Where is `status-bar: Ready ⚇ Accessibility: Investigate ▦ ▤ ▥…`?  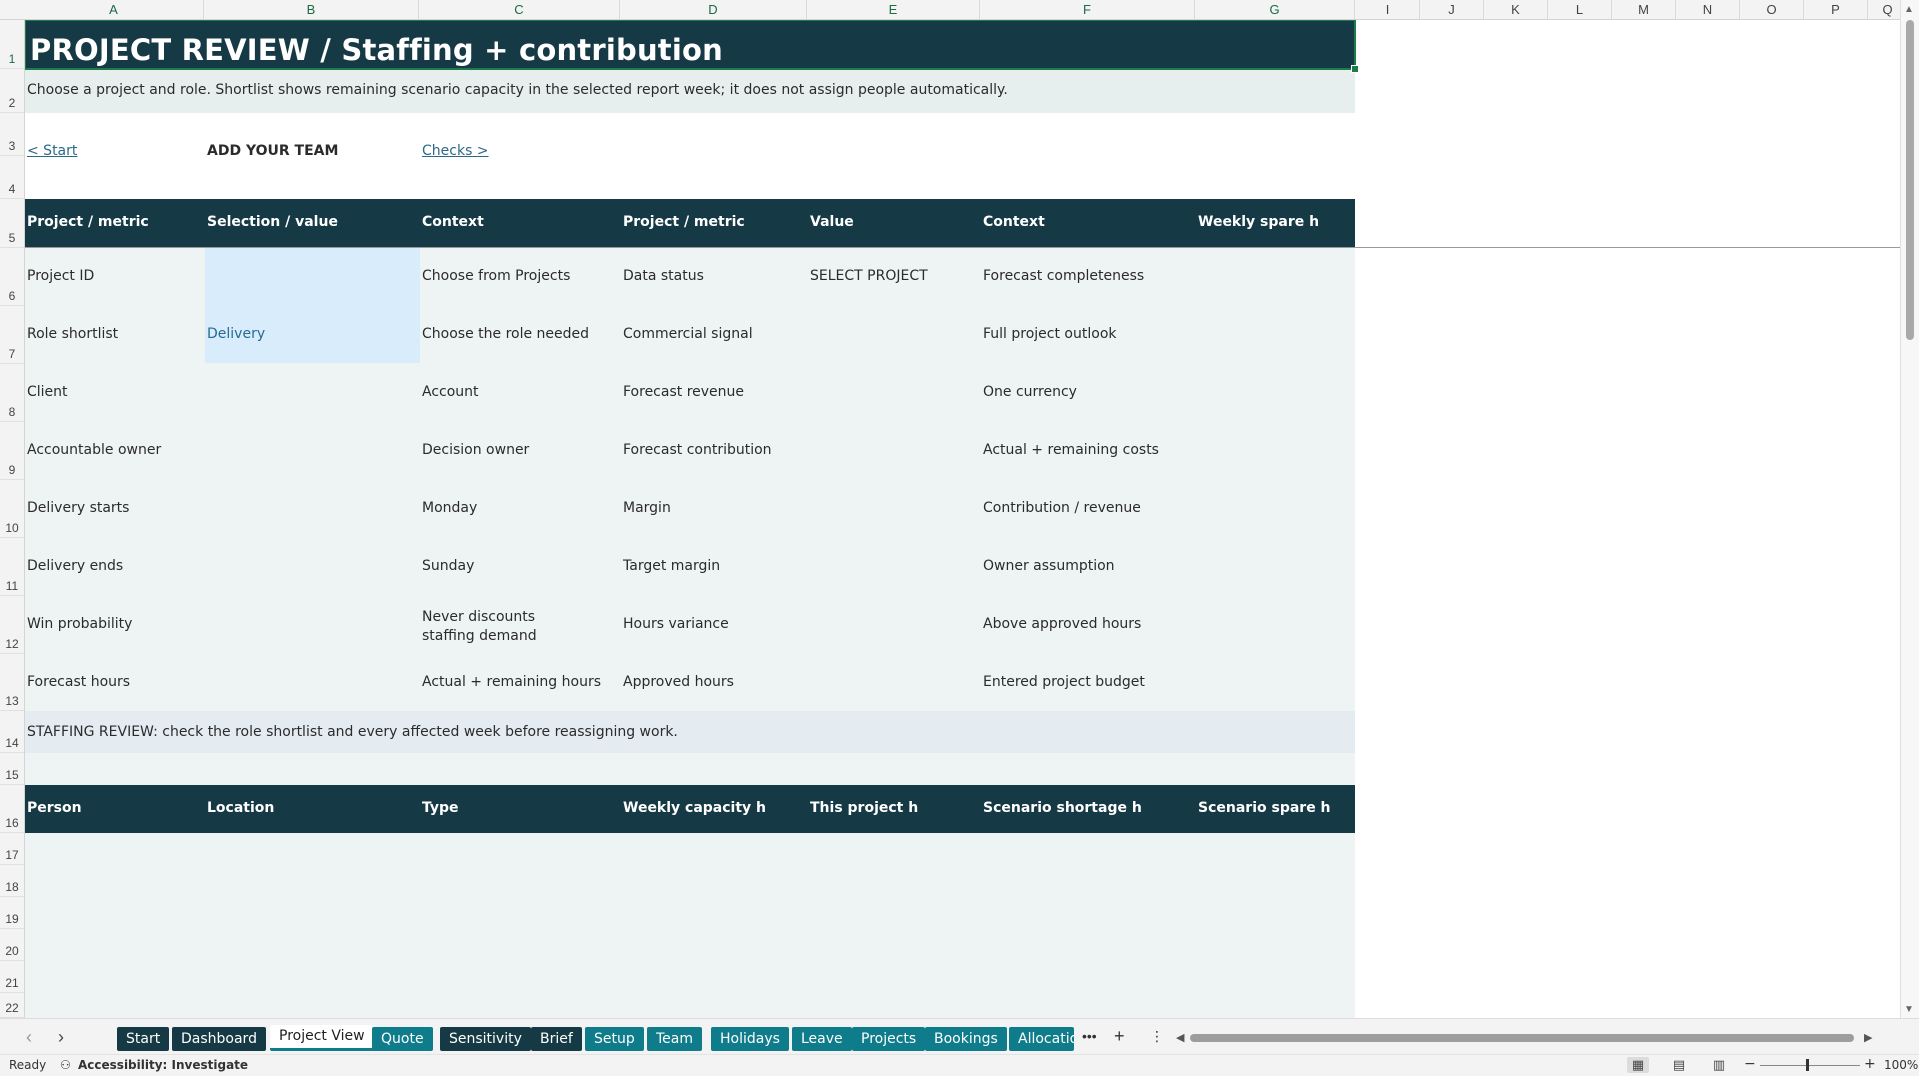 status-bar: Ready ⚇ Accessibility: Investigate ▦ ▤ ▥… is located at coordinates (959, 1065).